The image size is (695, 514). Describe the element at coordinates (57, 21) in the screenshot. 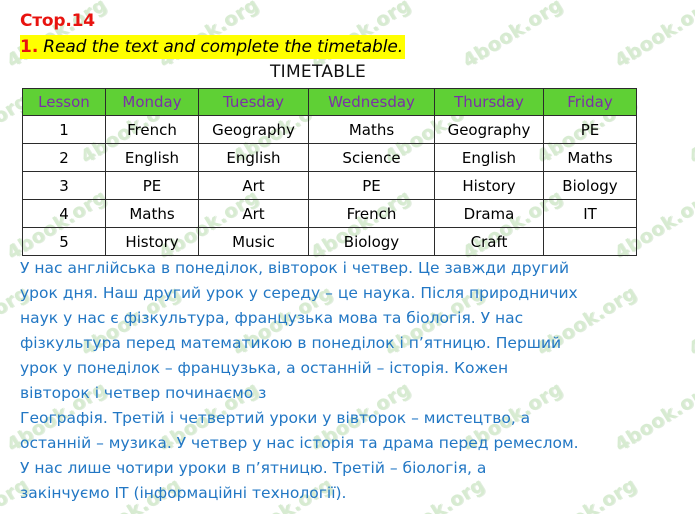

I see `page-label: Стор.14` at that location.